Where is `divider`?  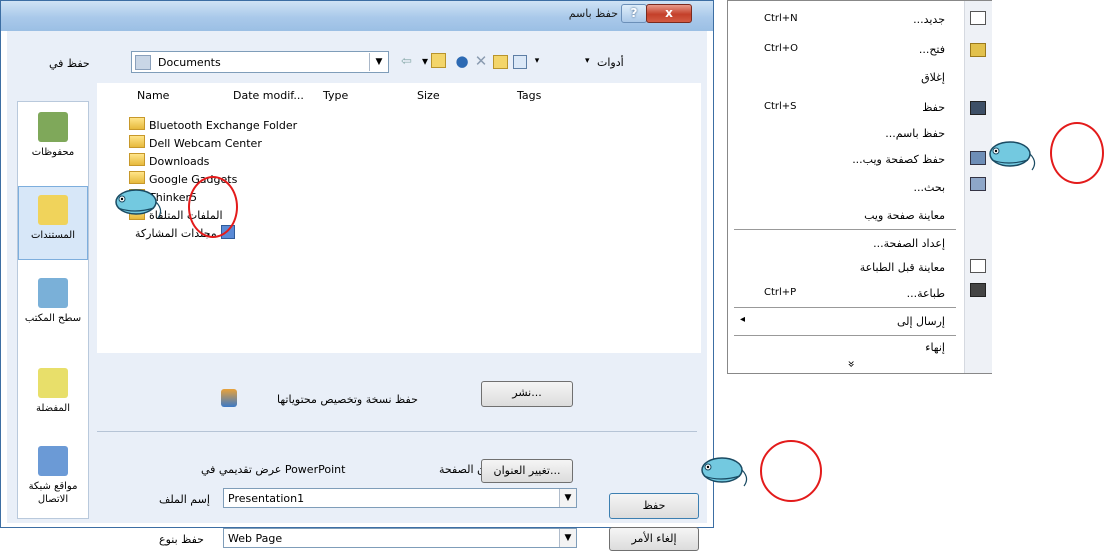 divider is located at coordinates (397, 431).